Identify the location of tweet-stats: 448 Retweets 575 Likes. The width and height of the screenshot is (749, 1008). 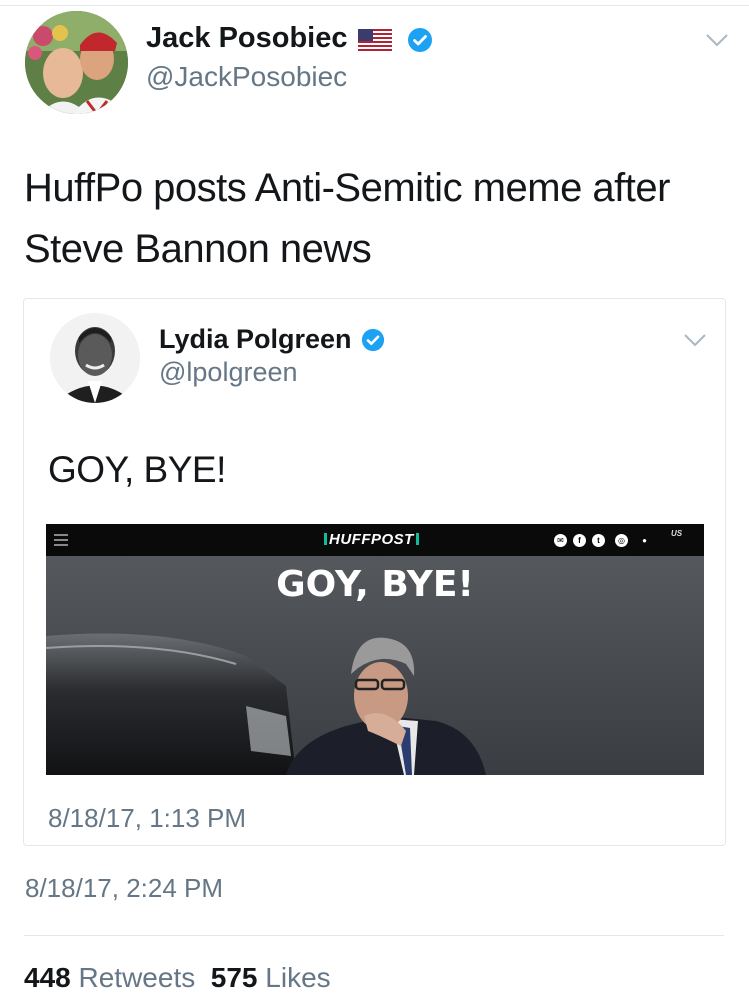
(177, 978).